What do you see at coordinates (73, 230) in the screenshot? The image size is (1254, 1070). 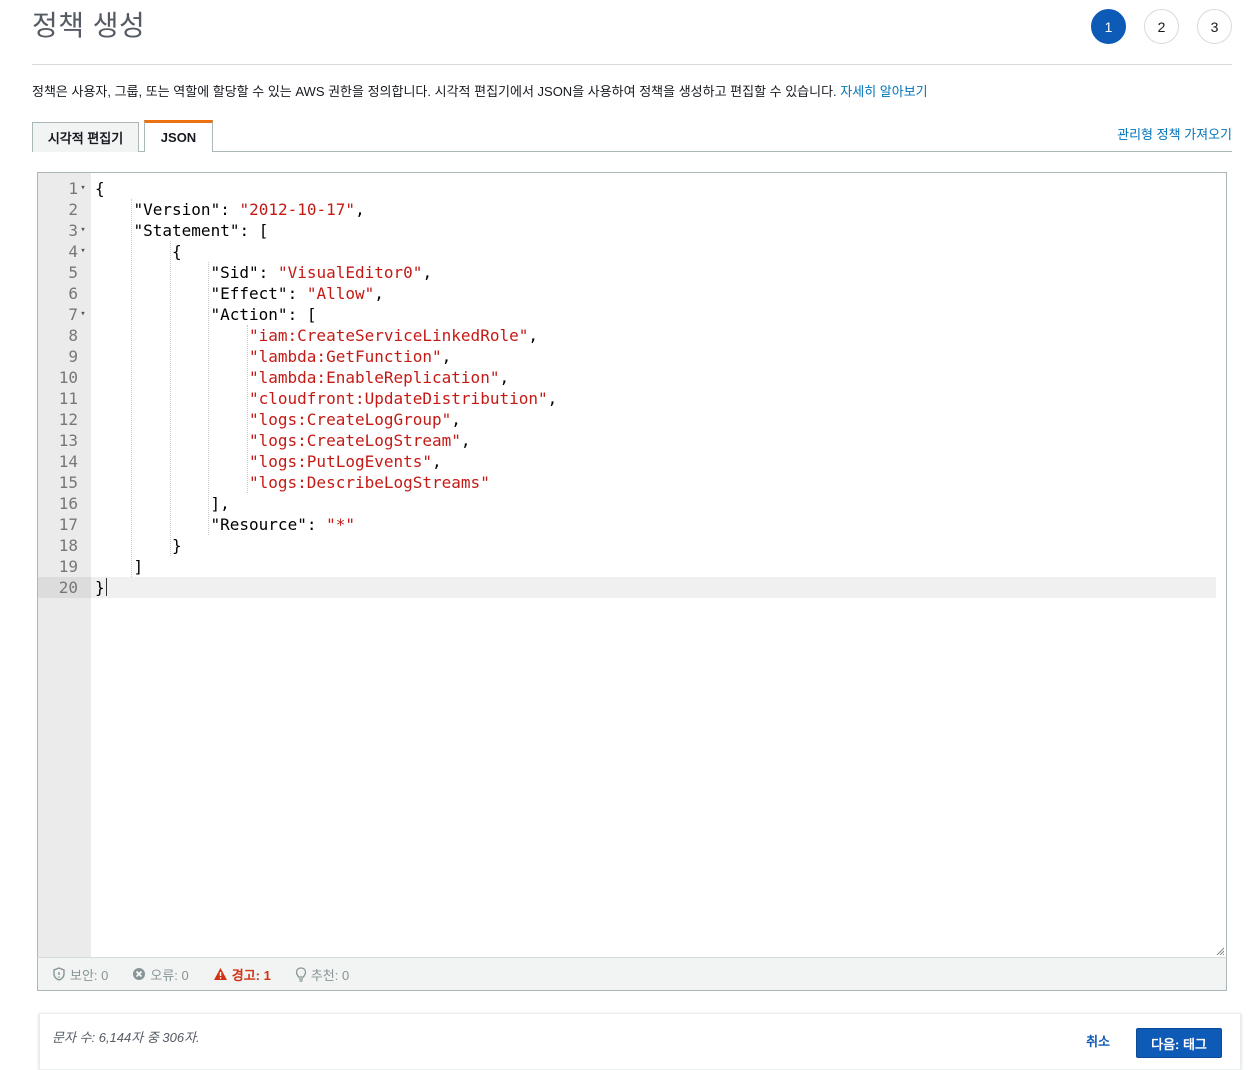 I see `line-number: 3` at bounding box center [73, 230].